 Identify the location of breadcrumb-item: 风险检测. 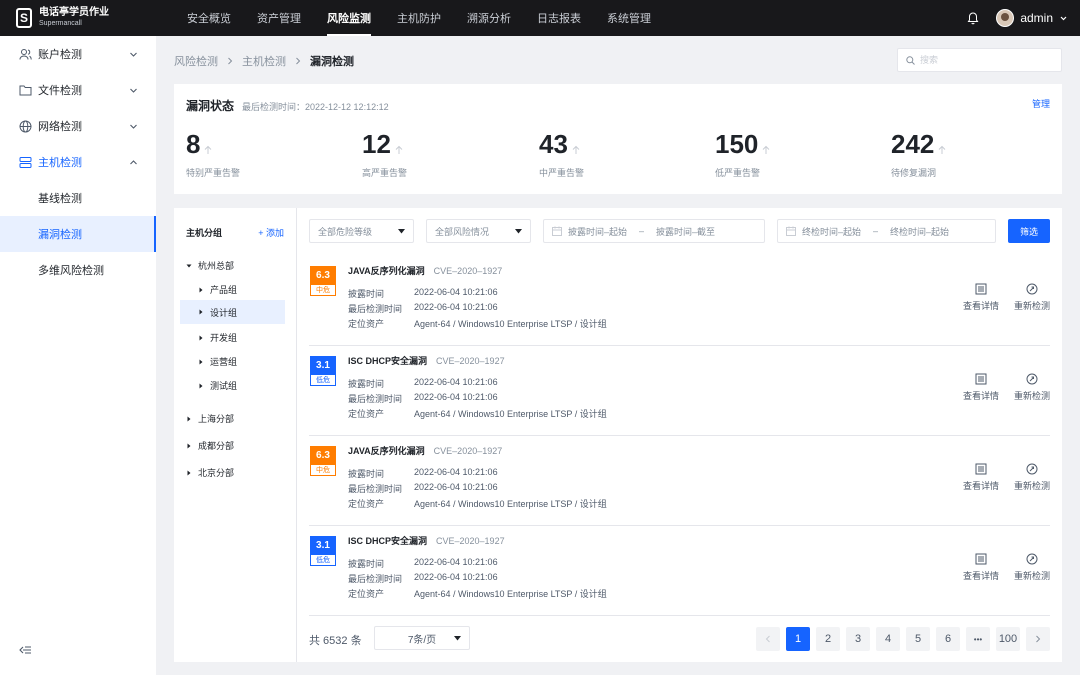
(196, 61).